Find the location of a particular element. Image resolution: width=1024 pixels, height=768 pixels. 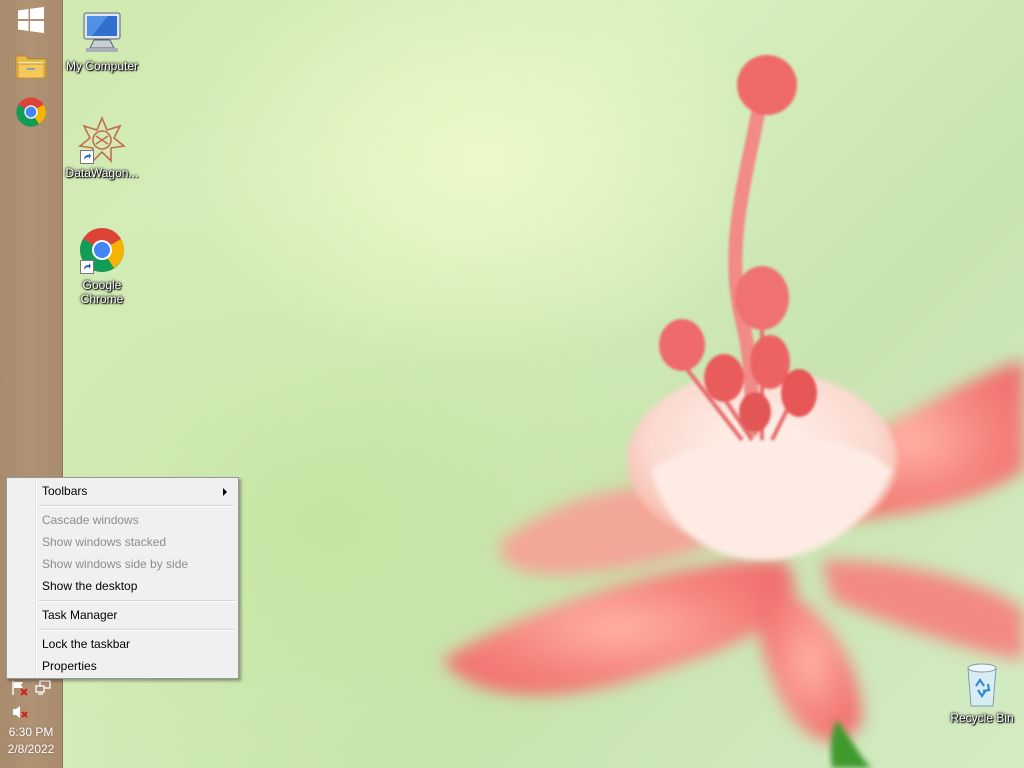

menu-item-label: Task Manager is located at coordinates (80, 615).